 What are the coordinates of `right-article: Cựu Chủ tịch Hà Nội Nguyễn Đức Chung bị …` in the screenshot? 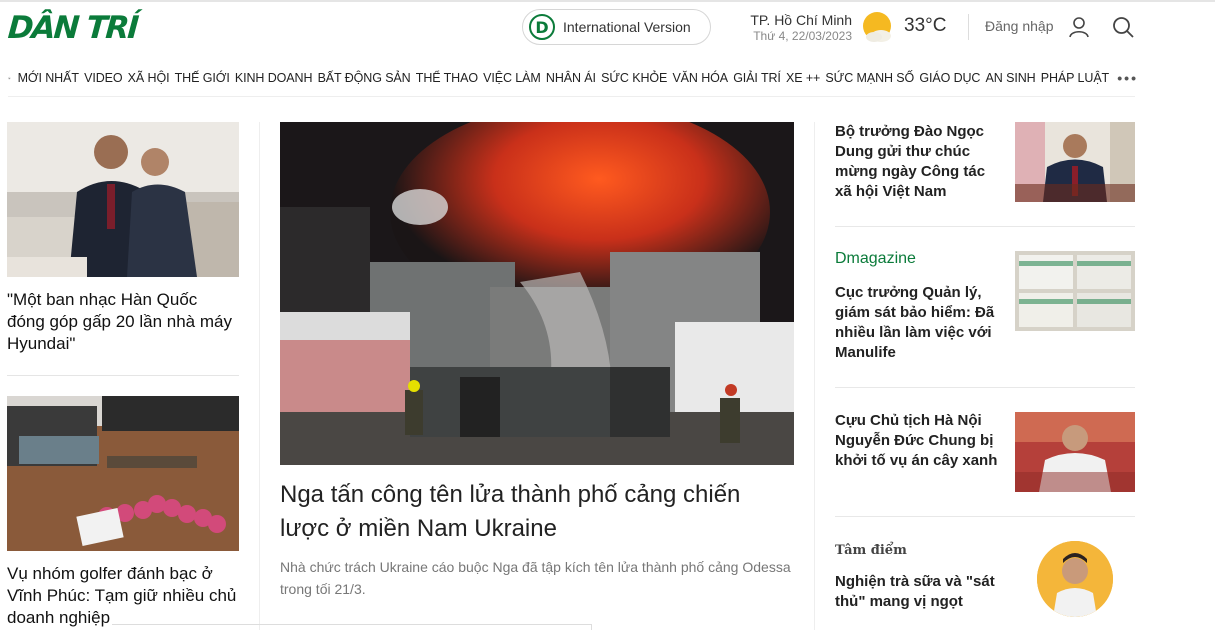 It's located at (985, 452).